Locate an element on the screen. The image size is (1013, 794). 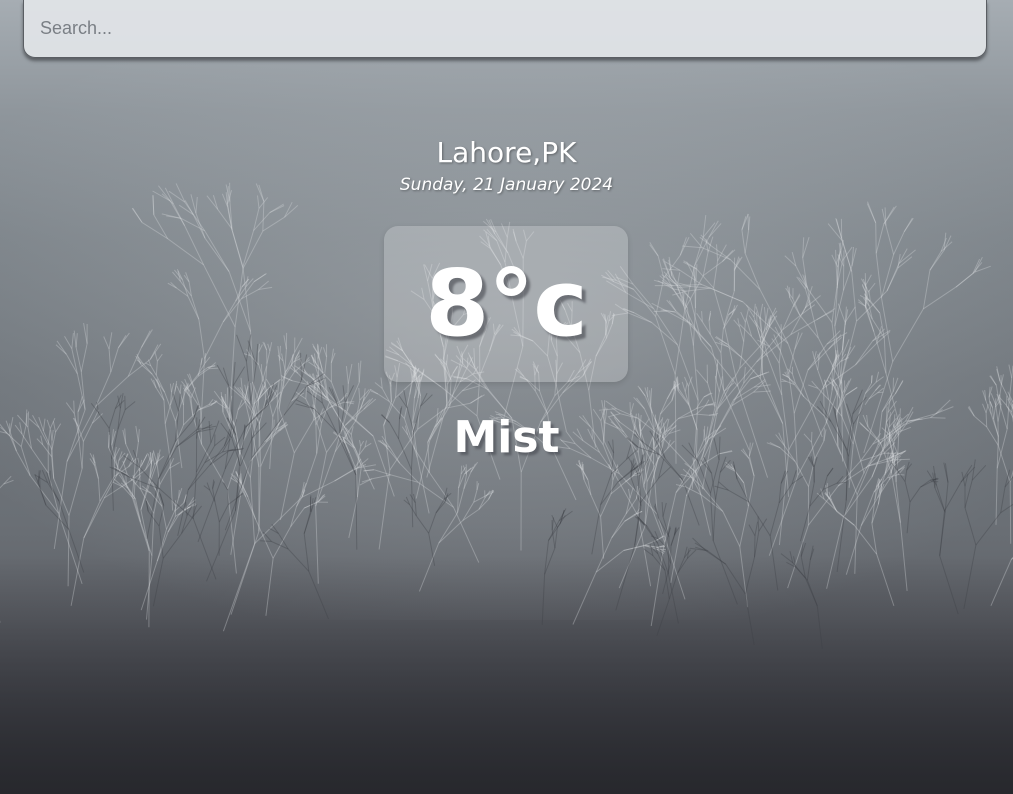
temperature-panel: 8°c is located at coordinates (506, 304).